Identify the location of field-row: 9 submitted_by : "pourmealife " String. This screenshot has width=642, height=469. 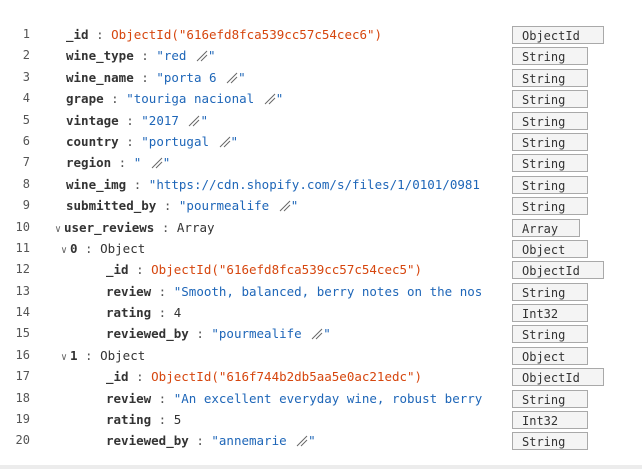
(321, 205).